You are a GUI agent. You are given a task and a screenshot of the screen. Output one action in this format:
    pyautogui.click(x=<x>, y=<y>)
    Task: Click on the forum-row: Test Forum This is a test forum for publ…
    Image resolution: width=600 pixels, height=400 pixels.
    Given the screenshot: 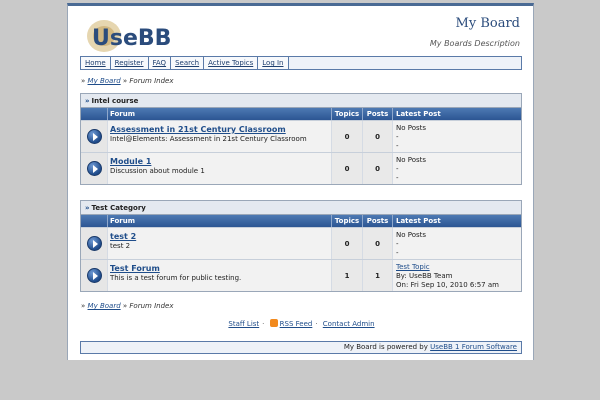 What is the action you would take?
    pyautogui.click(x=301, y=275)
    